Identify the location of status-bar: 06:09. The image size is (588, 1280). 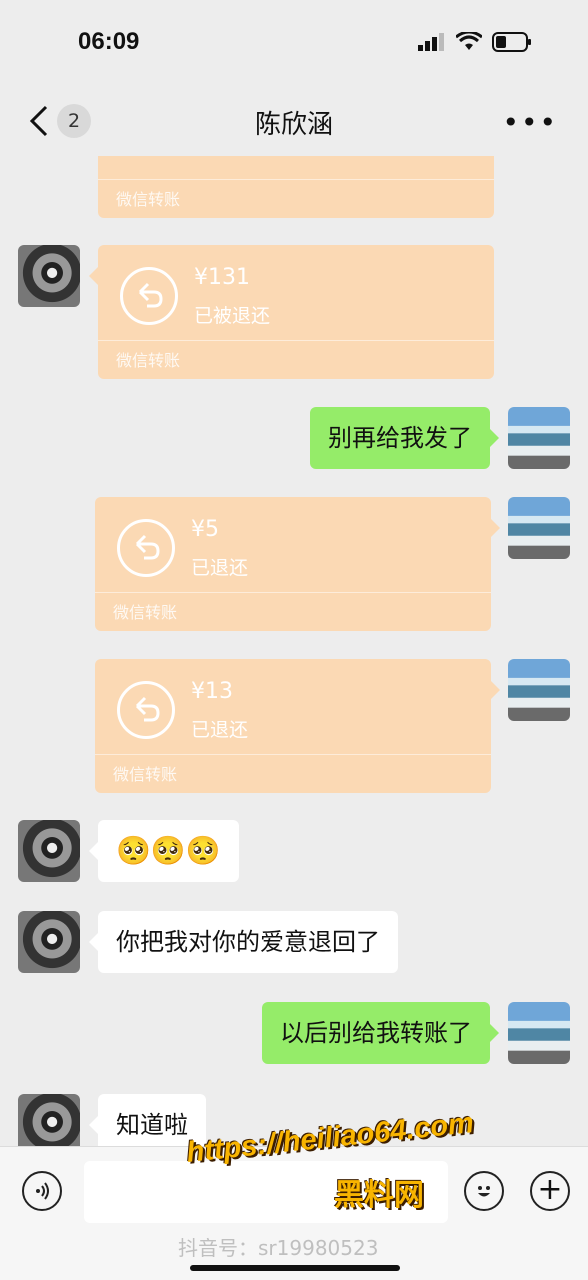
(294, 43).